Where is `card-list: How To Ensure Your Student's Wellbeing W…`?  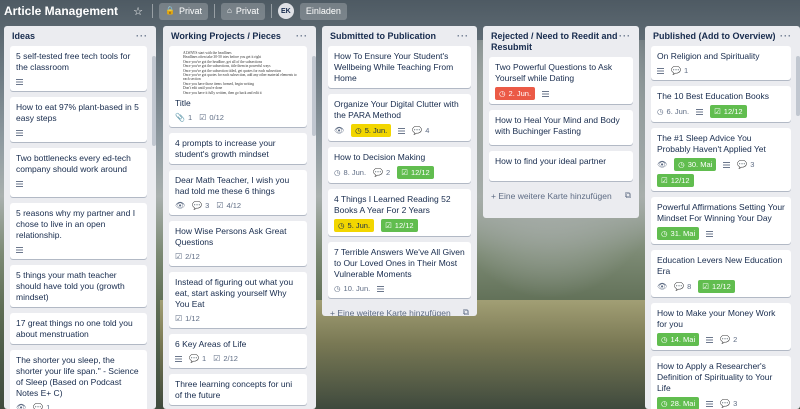 card-list: How To Ensure Your Student's Wellbeing W… is located at coordinates (399, 172).